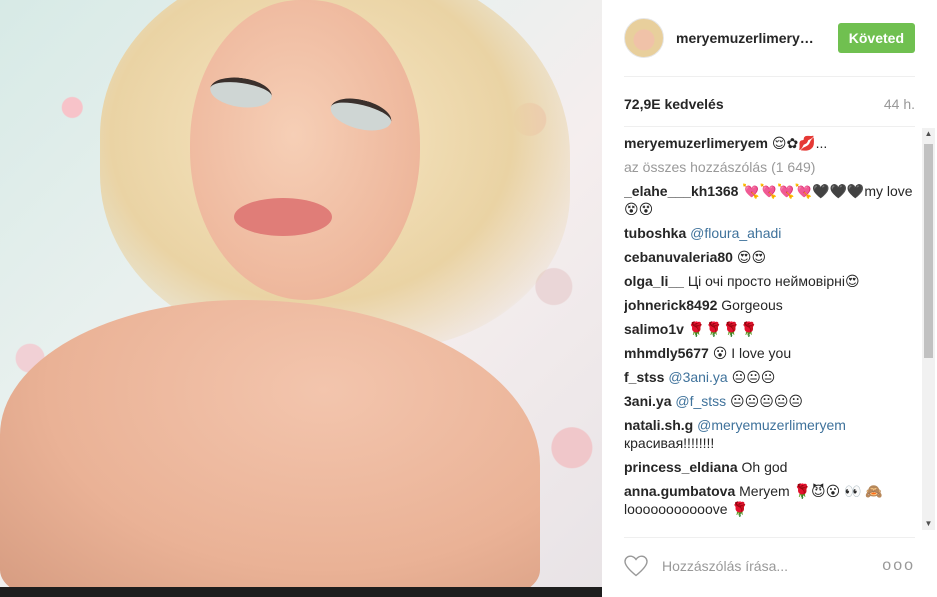  I want to click on comment-username: johnerick8492, so click(670, 305).